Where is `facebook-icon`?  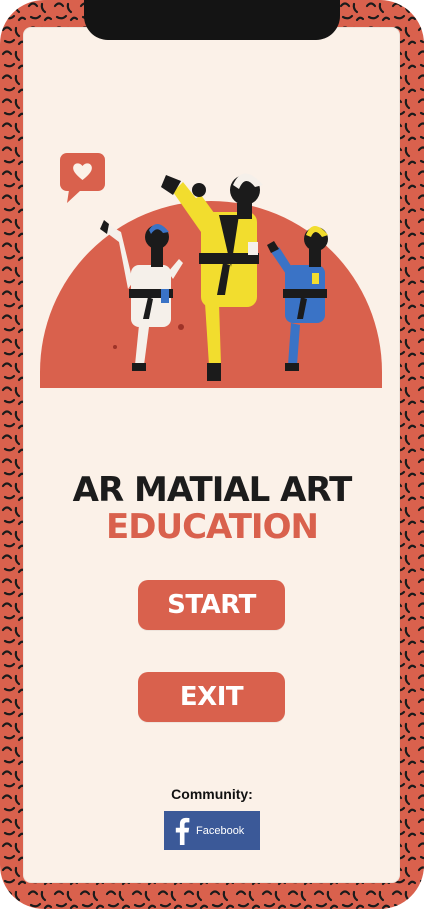
facebook-icon is located at coordinates (182, 830).